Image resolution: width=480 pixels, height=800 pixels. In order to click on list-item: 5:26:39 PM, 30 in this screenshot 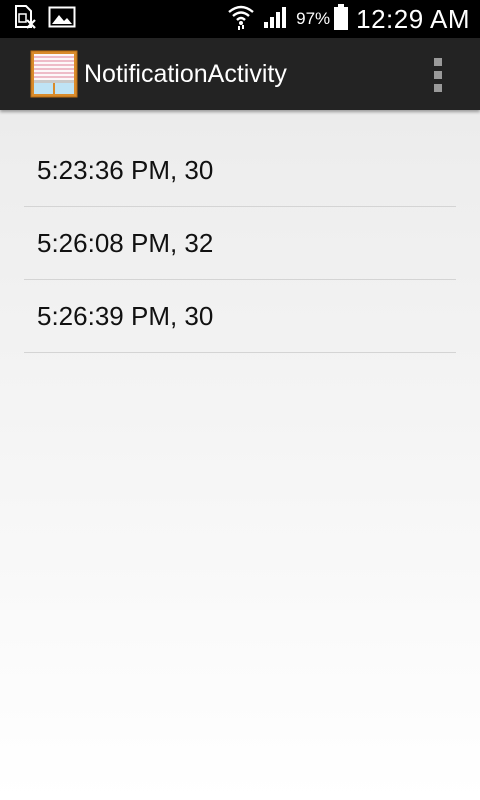, I will do `click(240, 316)`.